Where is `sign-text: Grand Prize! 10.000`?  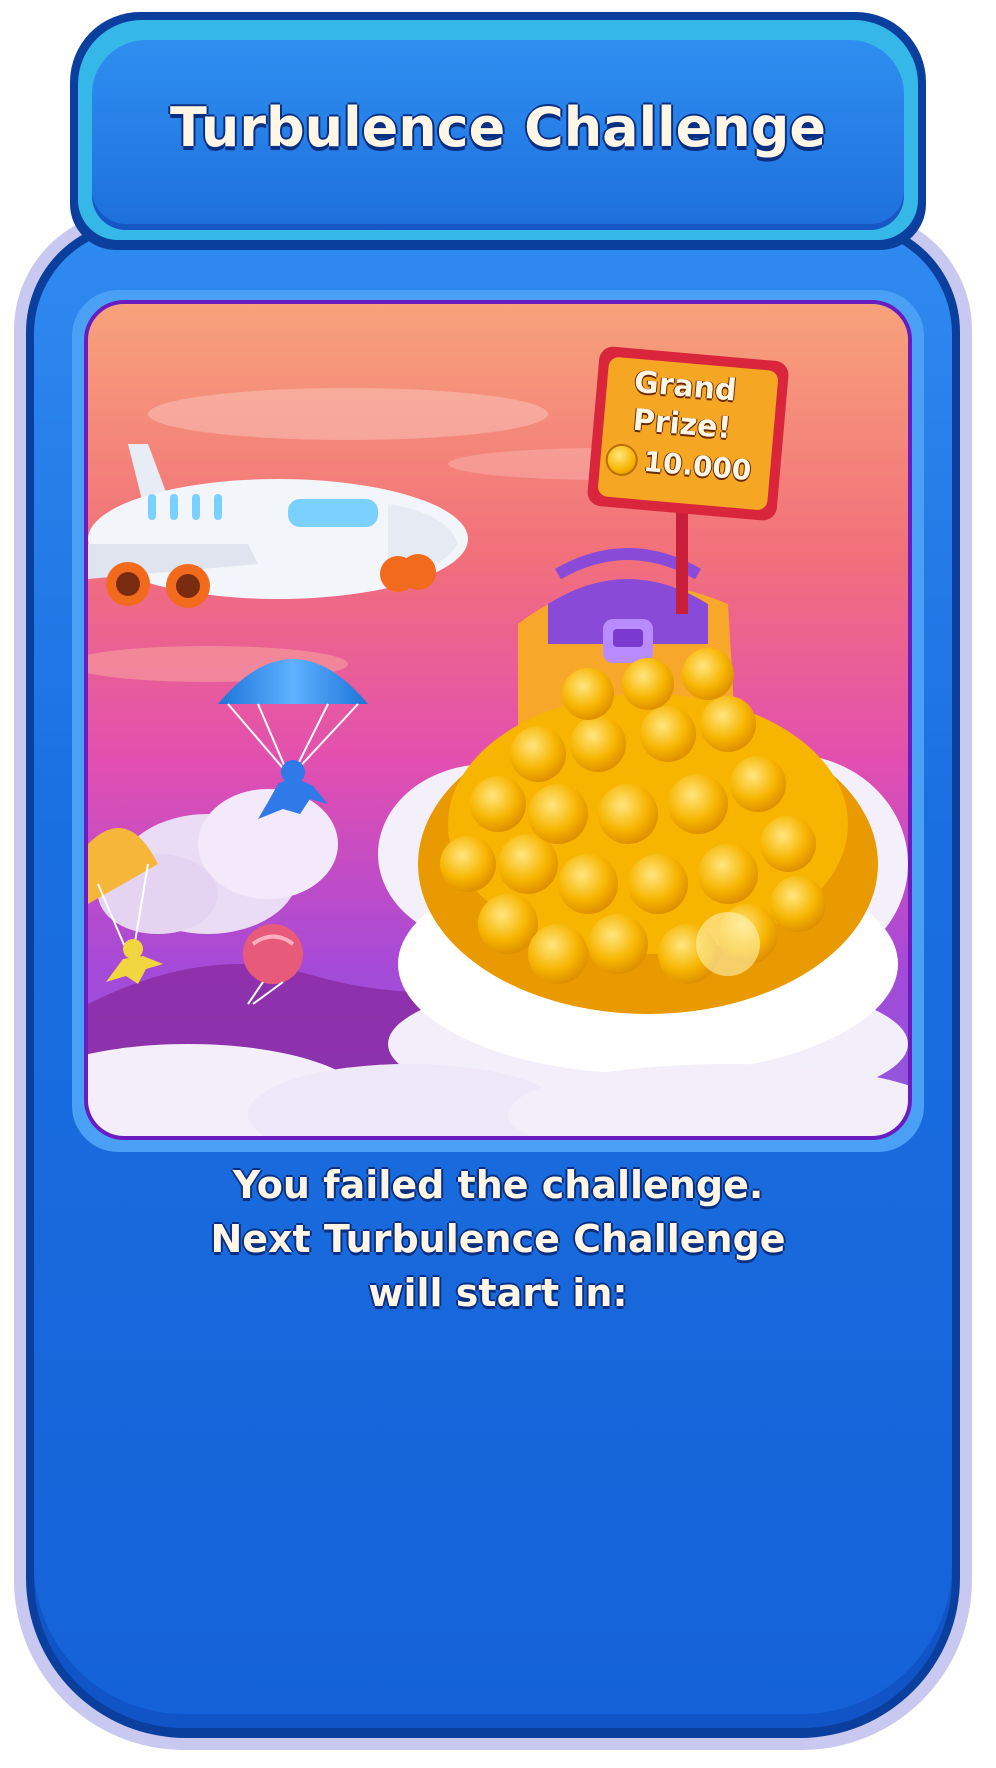 sign-text: Grand Prize! 10.000 is located at coordinates (681, 424).